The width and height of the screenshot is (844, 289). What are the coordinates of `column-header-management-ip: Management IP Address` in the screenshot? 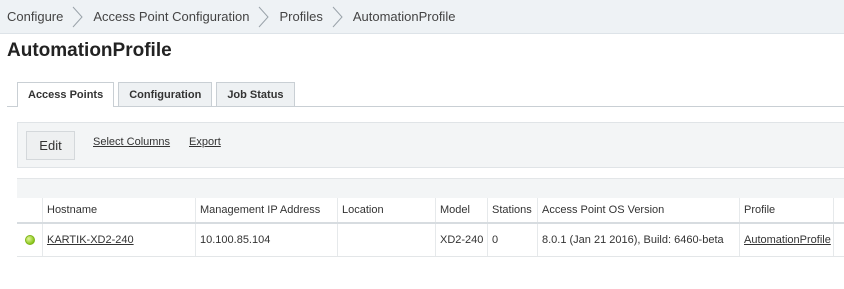 It's located at (266, 210).